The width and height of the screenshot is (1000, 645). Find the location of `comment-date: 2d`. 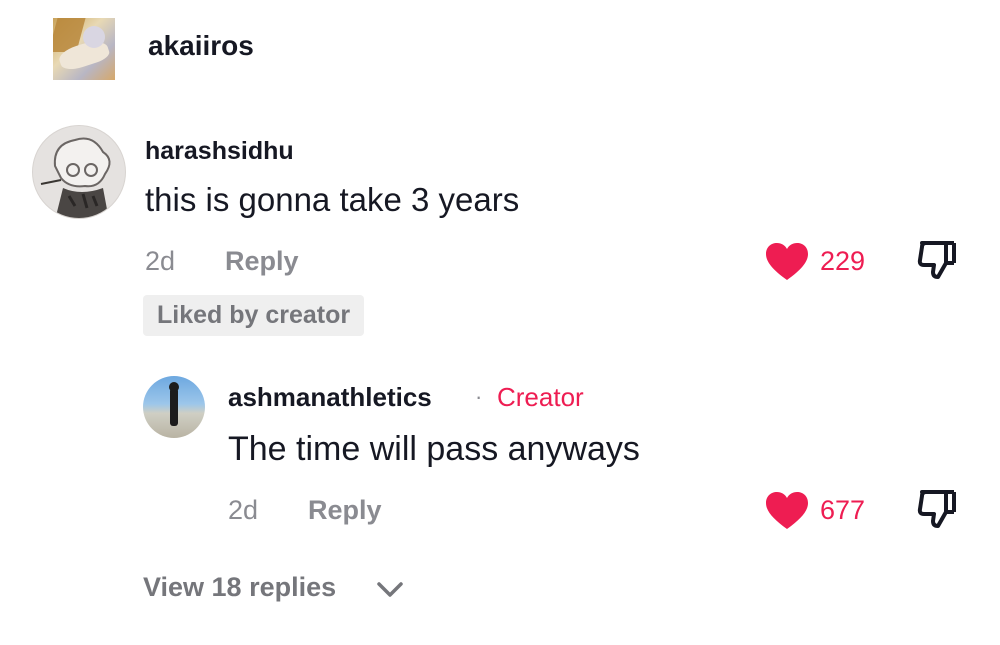

comment-date: 2d is located at coordinates (160, 261).